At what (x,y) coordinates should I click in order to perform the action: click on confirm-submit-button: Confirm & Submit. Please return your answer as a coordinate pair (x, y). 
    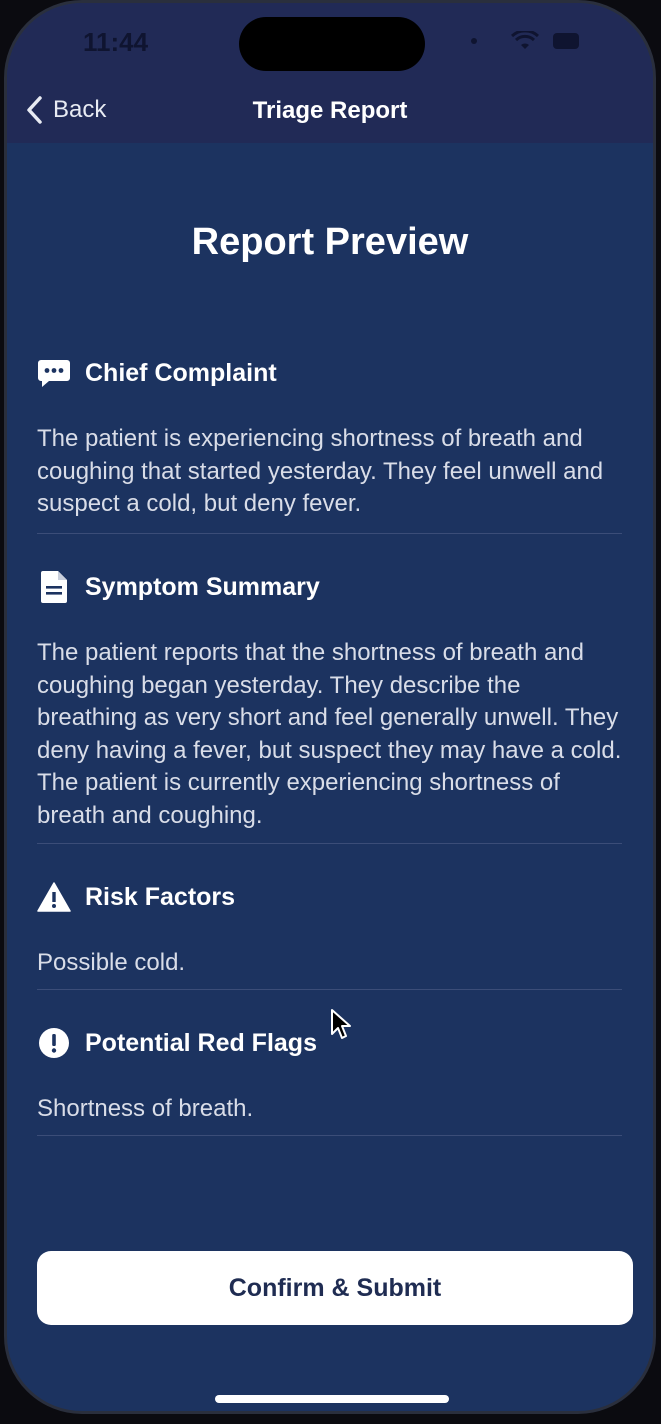
    Looking at the image, I should click on (335, 1288).